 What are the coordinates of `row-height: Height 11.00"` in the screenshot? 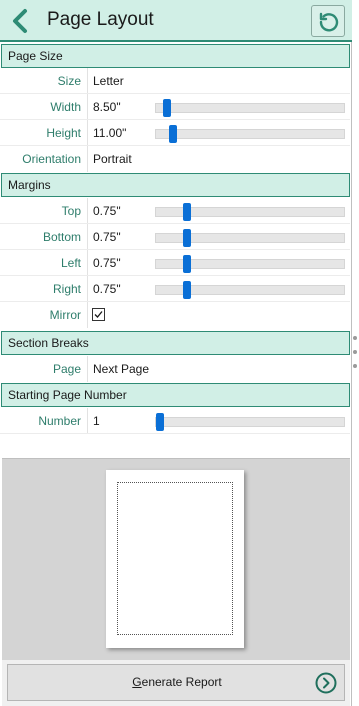 It's located at (175, 133).